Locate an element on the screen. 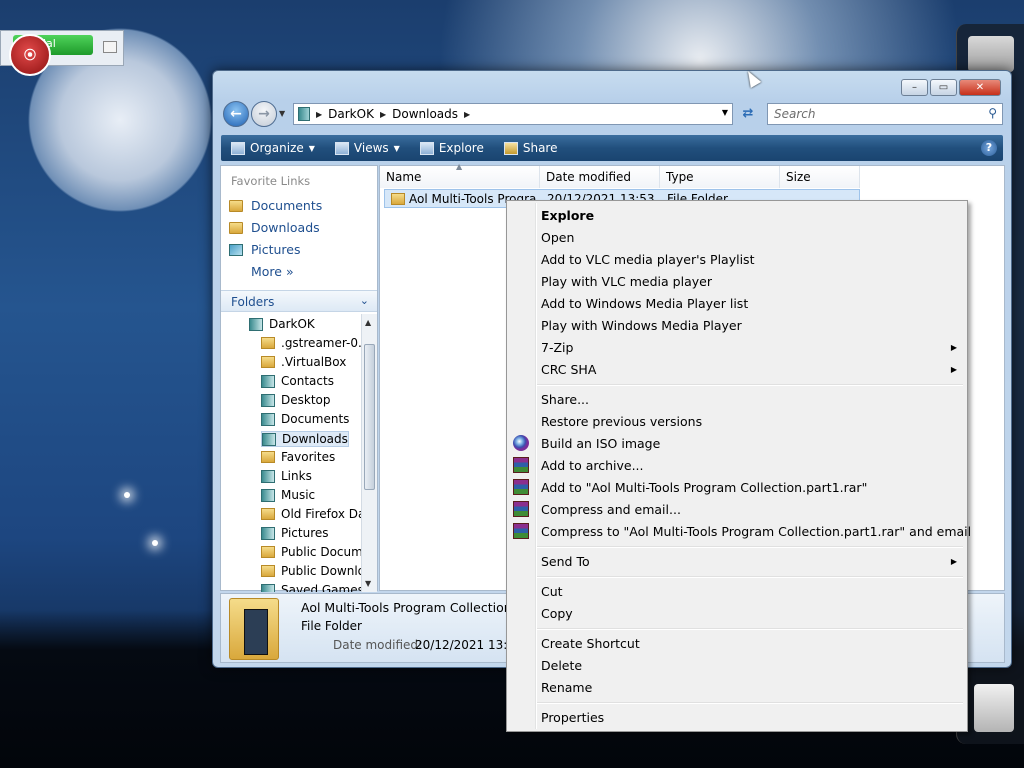 The height and width of the screenshot is (768, 1024). tree-label: Favorites is located at coordinates (308, 457).